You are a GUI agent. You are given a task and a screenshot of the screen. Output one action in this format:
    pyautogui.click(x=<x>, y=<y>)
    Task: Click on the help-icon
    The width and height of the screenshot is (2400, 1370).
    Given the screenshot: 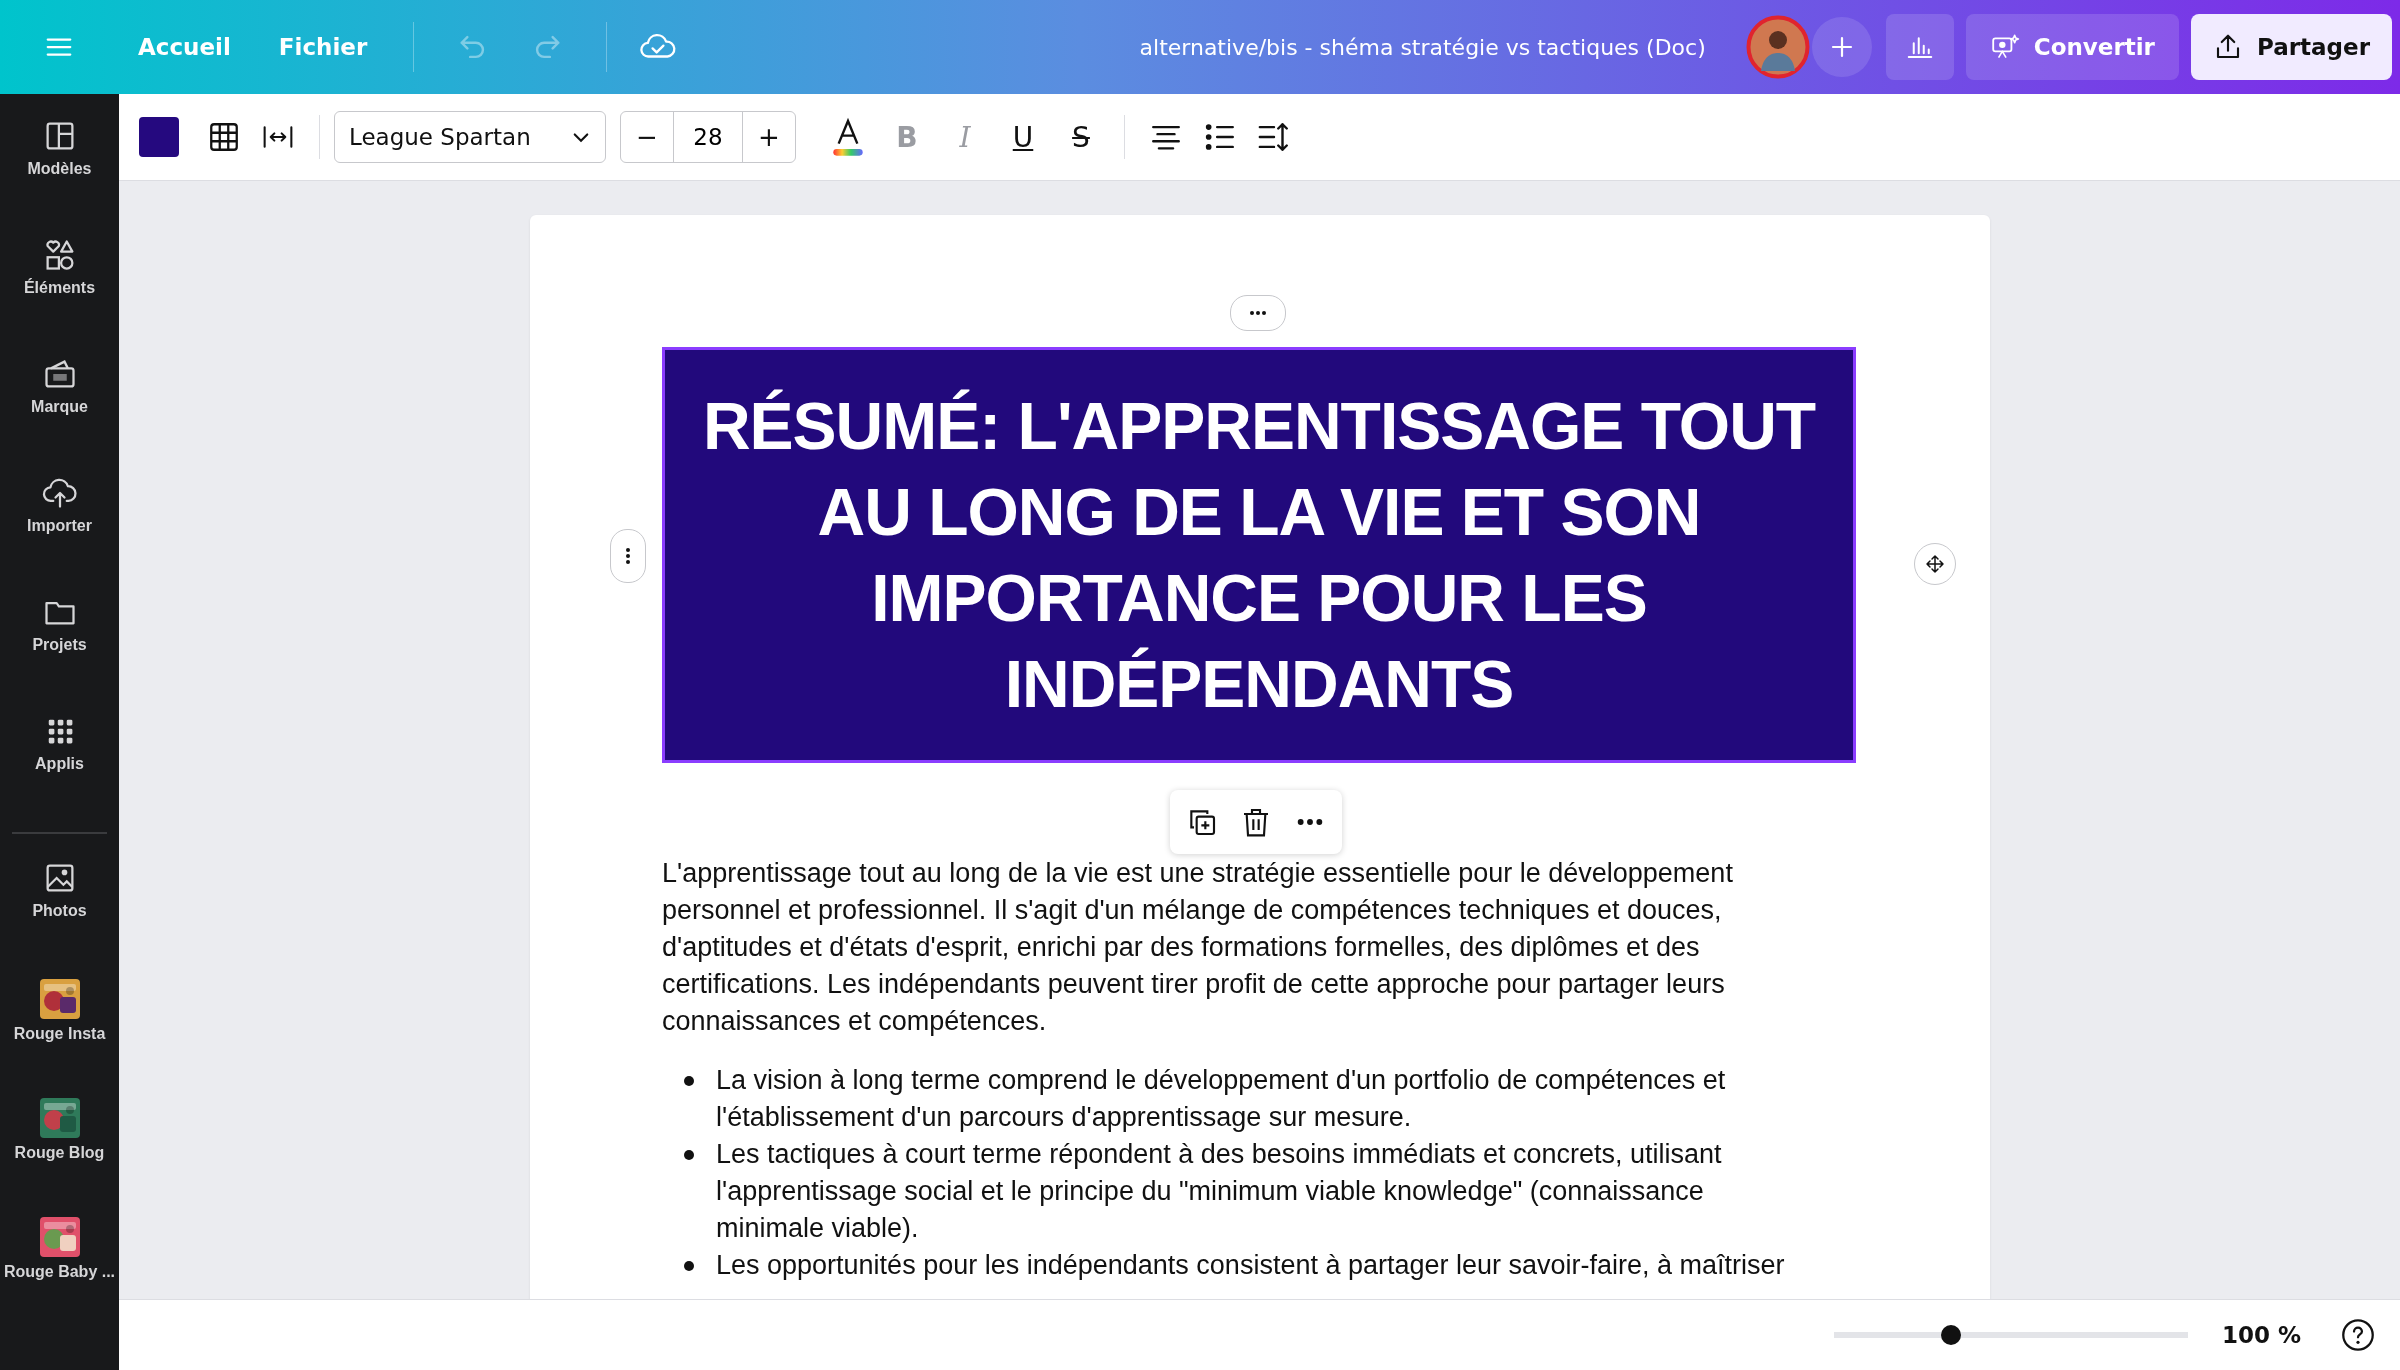 What is the action you would take?
    pyautogui.click(x=2358, y=1335)
    